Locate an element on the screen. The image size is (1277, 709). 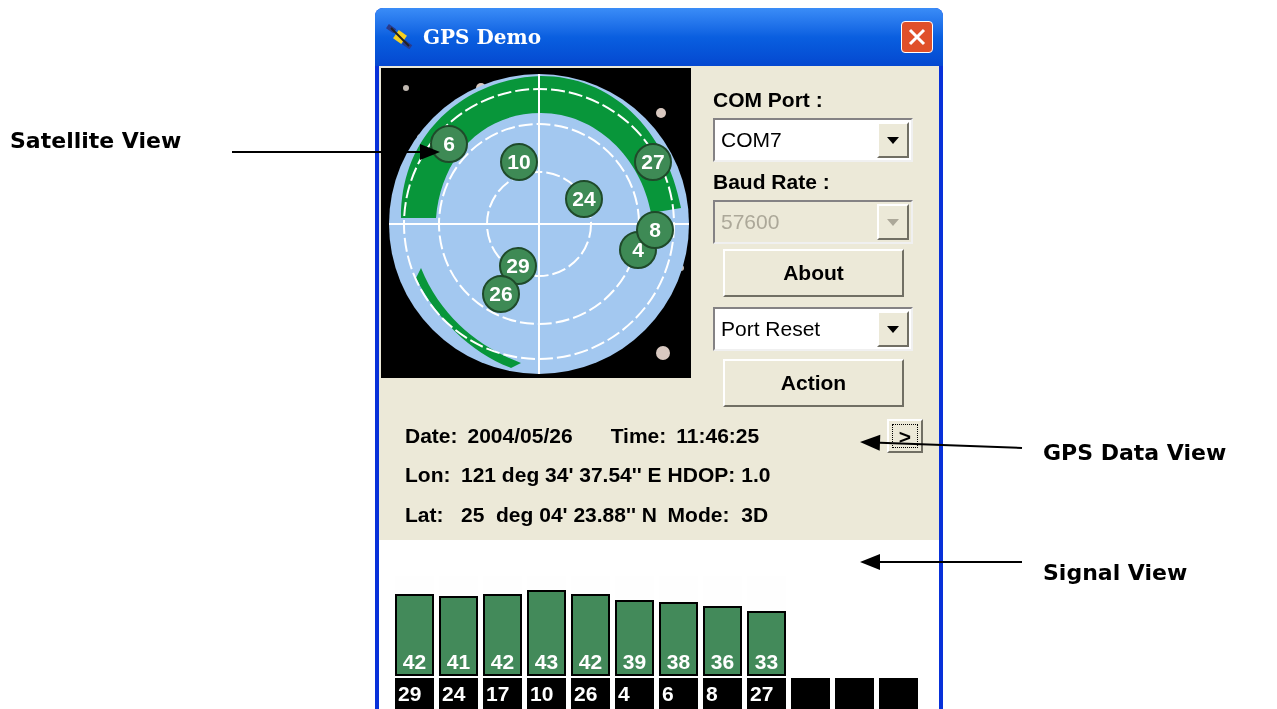
satellite-id-label: 10 is located at coordinates (546, 693).